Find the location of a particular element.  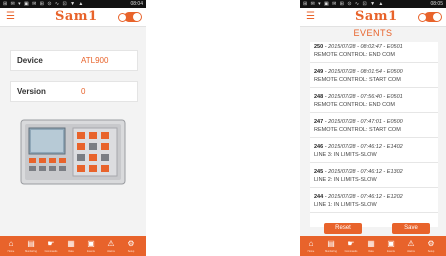

event-id: 246 is located at coordinates (319, 147).